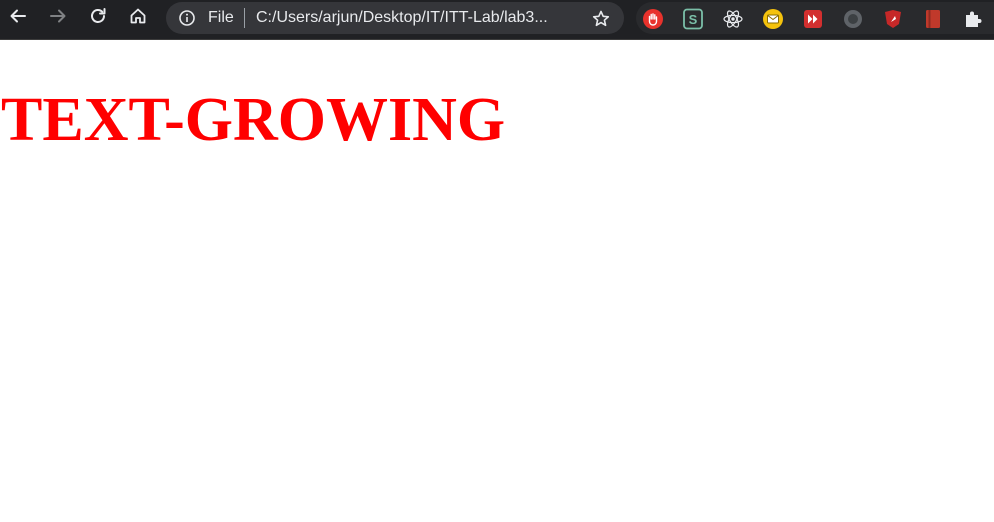  I want to click on address-separator, so click(244, 18).